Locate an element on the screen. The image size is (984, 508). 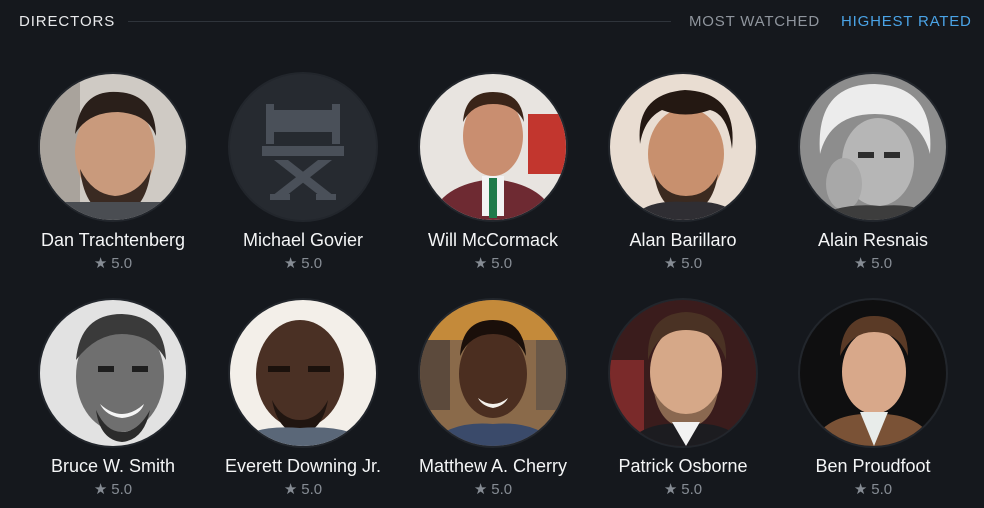
director-card: Ben Proudfoot ★ 5.0 is located at coordinates (873, 403).